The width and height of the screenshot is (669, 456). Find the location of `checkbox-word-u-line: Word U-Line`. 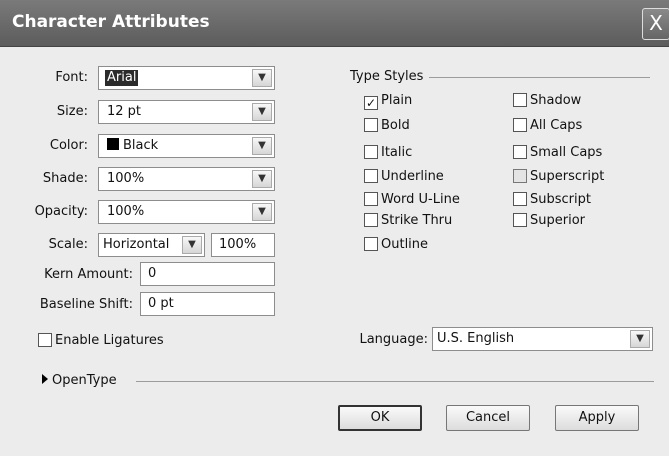

checkbox-word-u-line: Word U-Line is located at coordinates (412, 200).